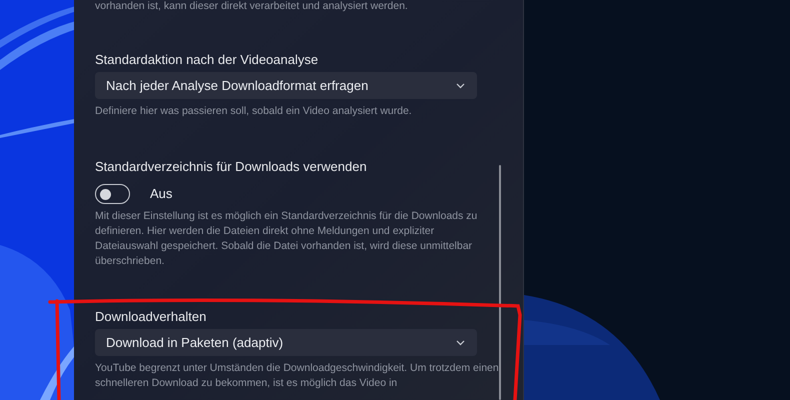  What do you see at coordinates (286, 342) in the screenshot?
I see `dropdown: Download in Paketen (adaptiv)` at bounding box center [286, 342].